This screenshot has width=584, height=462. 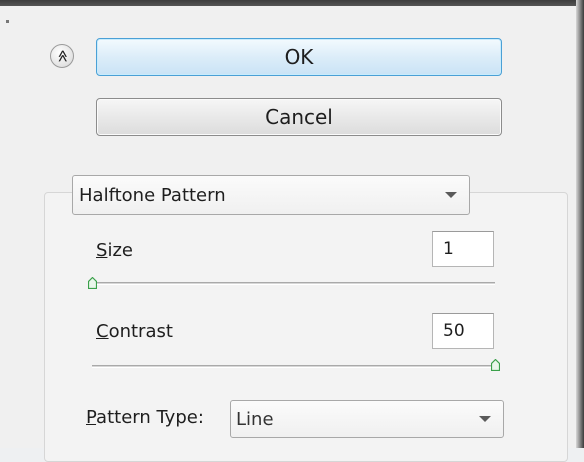 I want to click on size-slider-thumb-icon, so click(x=92, y=283).